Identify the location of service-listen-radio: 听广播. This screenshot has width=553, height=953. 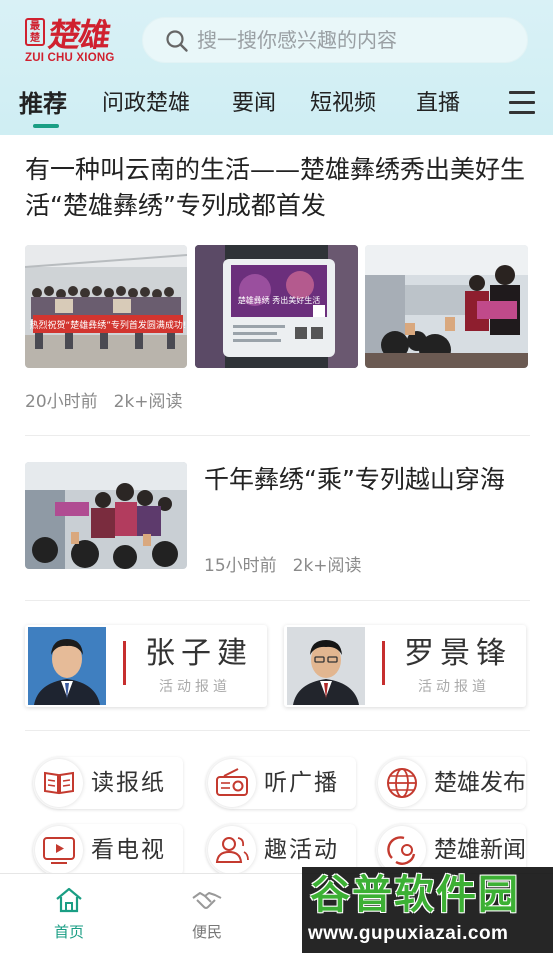
(281, 783).